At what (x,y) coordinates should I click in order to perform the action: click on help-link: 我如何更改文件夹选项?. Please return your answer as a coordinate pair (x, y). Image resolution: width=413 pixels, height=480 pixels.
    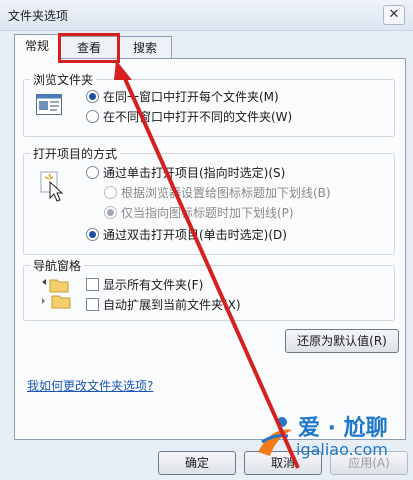
    Looking at the image, I should click on (90, 385).